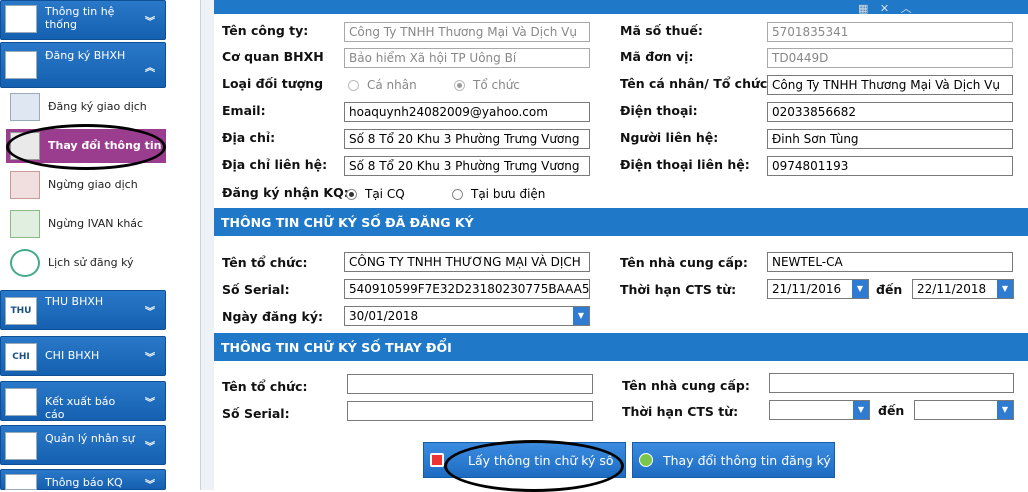  I want to click on sidebar-header-export-report: Kết xuất báo cáo ︾, so click(83, 401).